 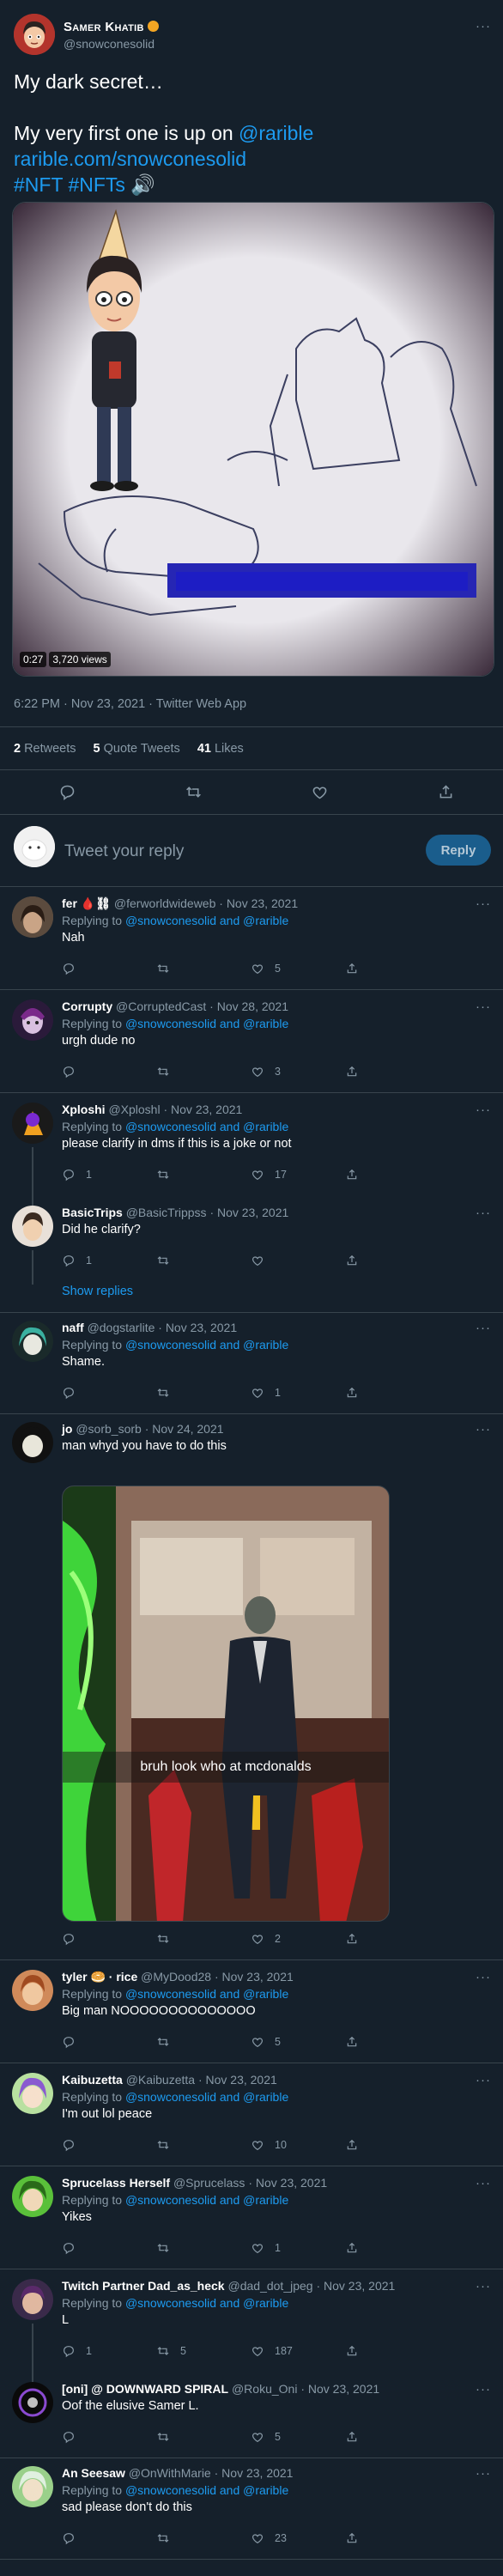 I want to click on like-action: 17, so click(x=298, y=1175).